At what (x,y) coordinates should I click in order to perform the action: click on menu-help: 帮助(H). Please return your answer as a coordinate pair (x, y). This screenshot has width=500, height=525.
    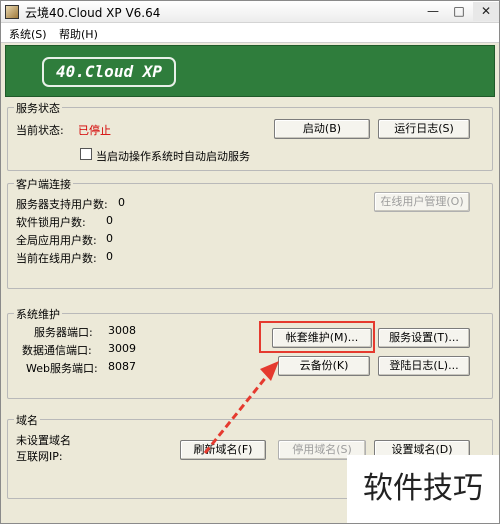
    Looking at the image, I should click on (78, 34).